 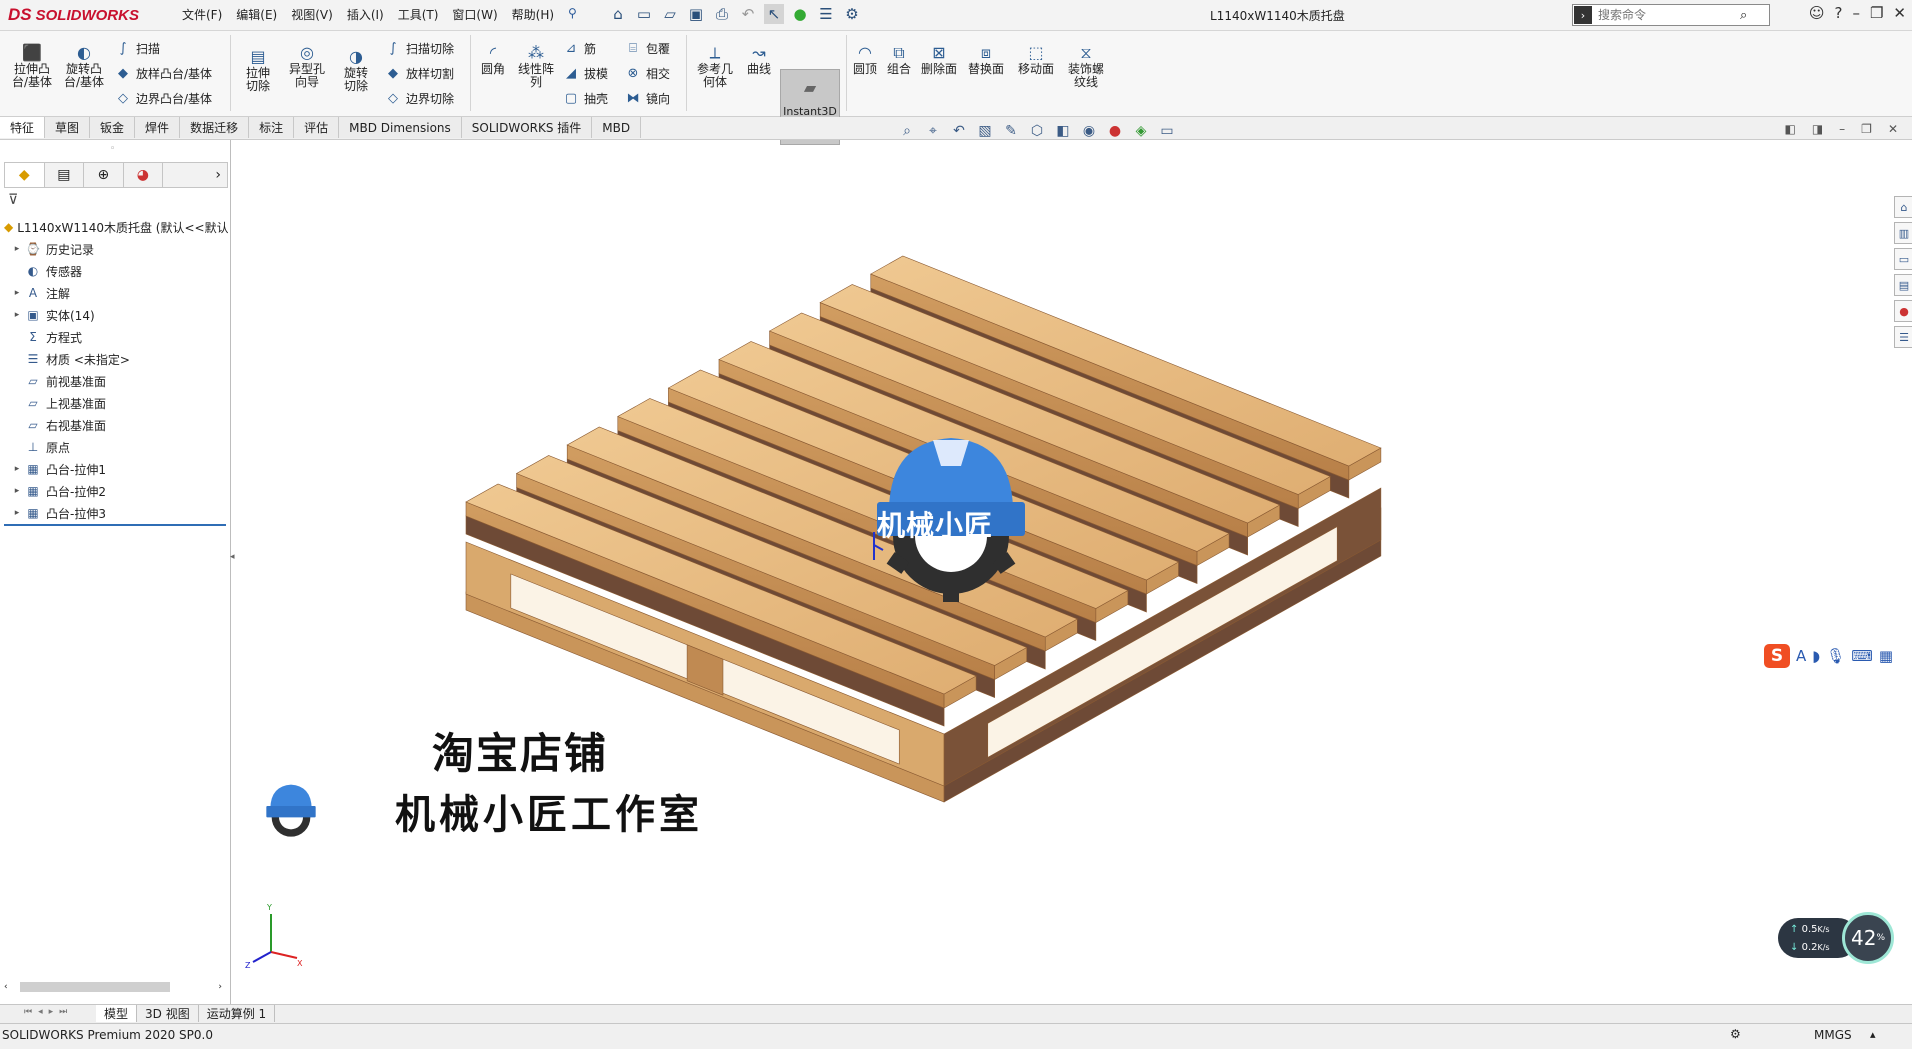 What do you see at coordinates (1841, 938) in the screenshot?
I see `network-speed-widget: ↑ 0.5K/s ↓ 0.2K/s 42%` at bounding box center [1841, 938].